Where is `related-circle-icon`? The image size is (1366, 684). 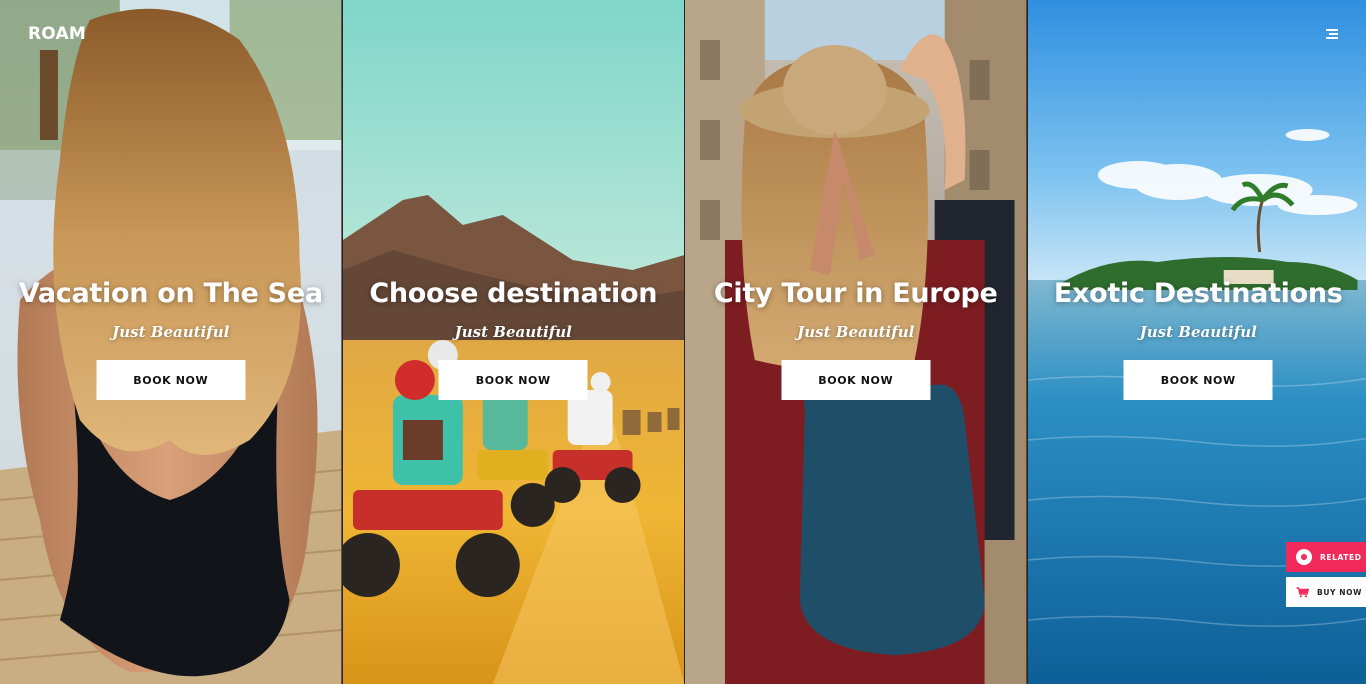
related-circle-icon is located at coordinates (1304, 557).